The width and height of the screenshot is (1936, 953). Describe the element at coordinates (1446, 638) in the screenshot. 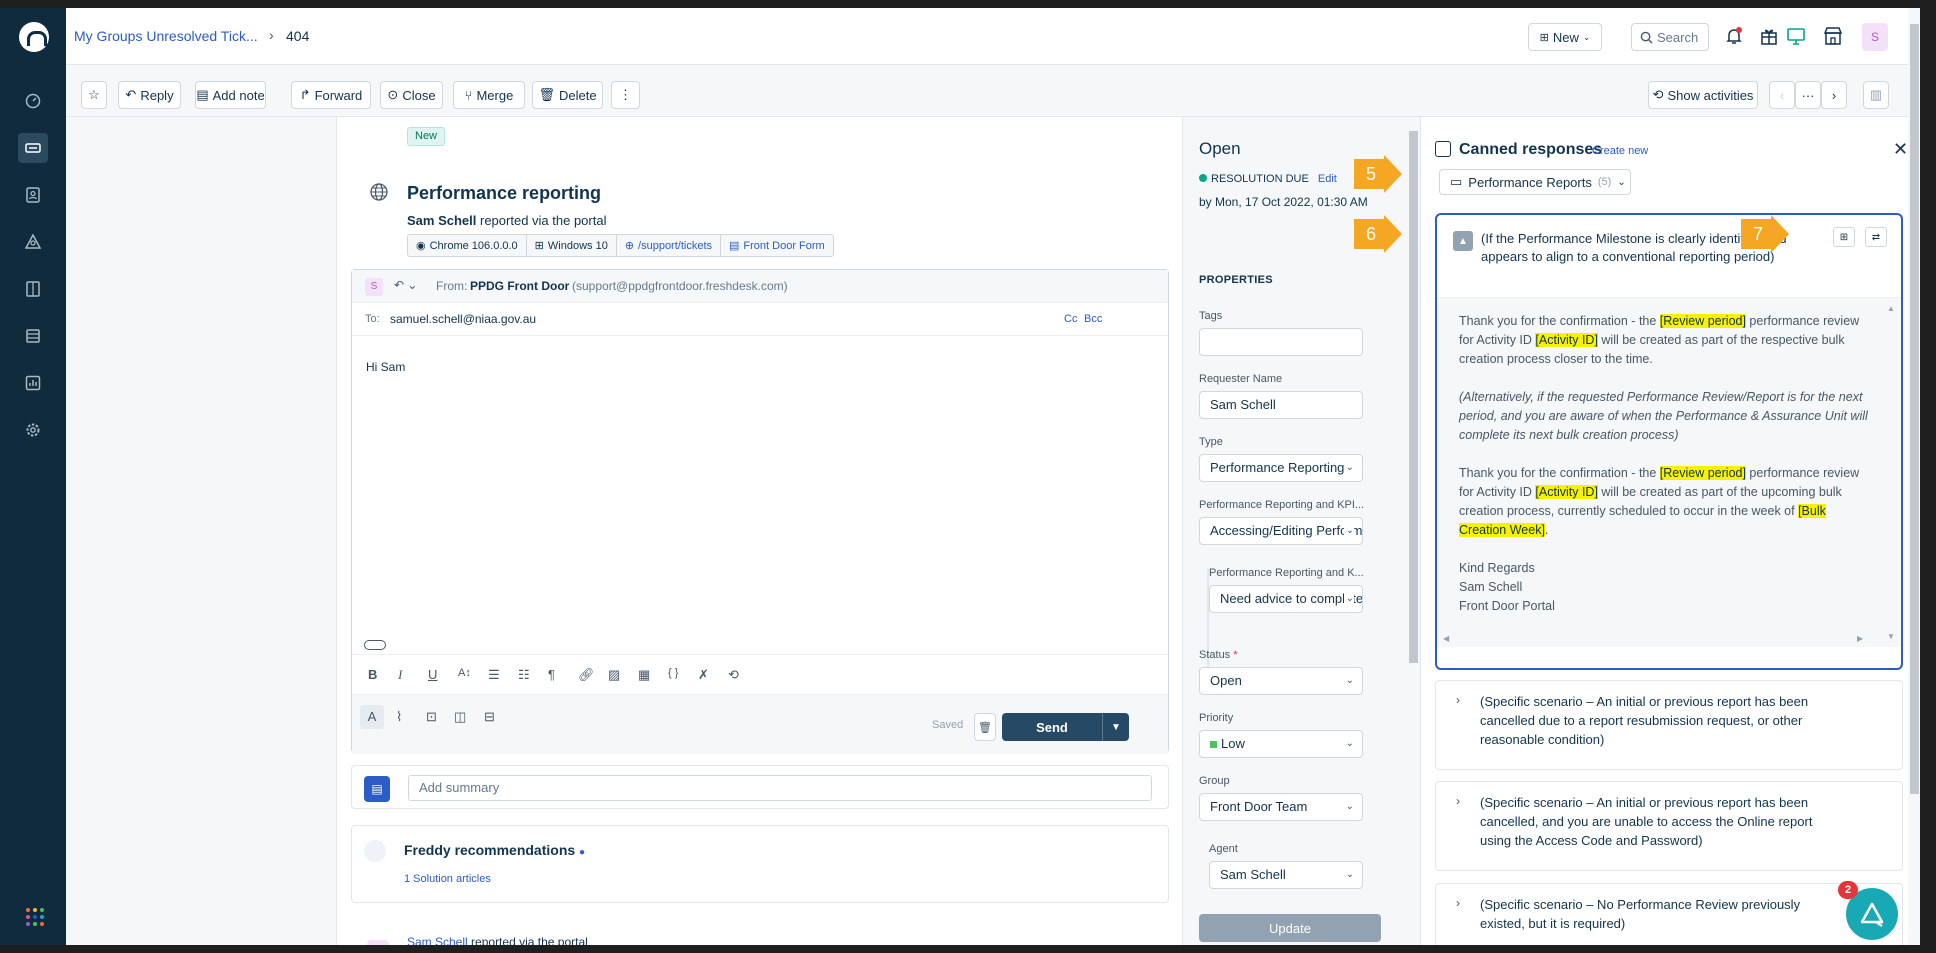

I see `scroll-left-icon: ◀` at that location.